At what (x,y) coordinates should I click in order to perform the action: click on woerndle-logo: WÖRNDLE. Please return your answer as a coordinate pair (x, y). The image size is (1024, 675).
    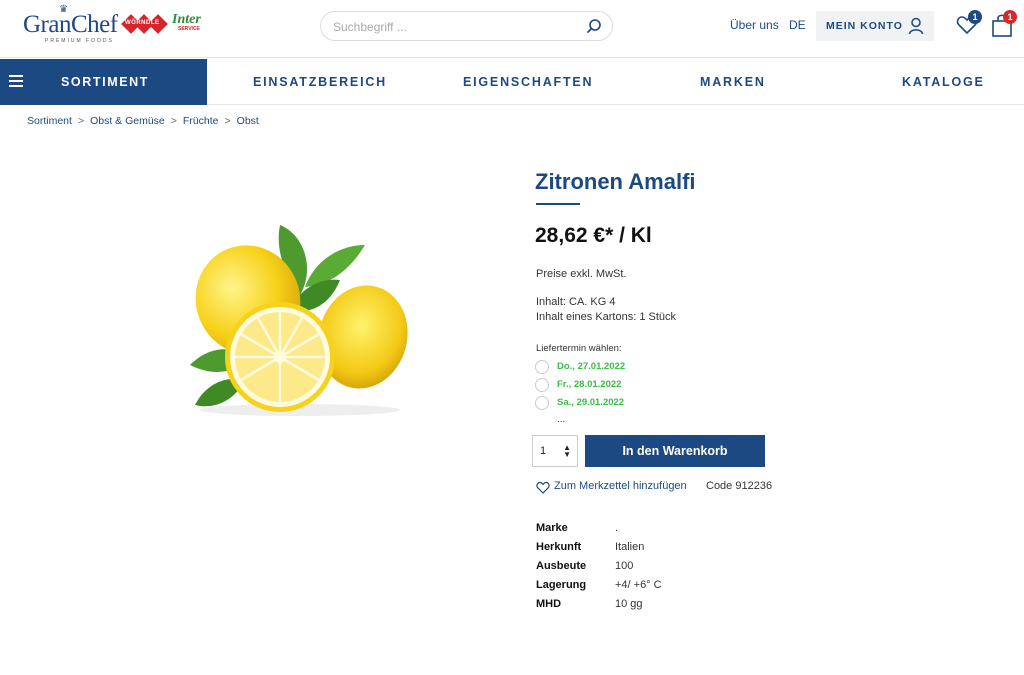
    Looking at the image, I should click on (144, 24).